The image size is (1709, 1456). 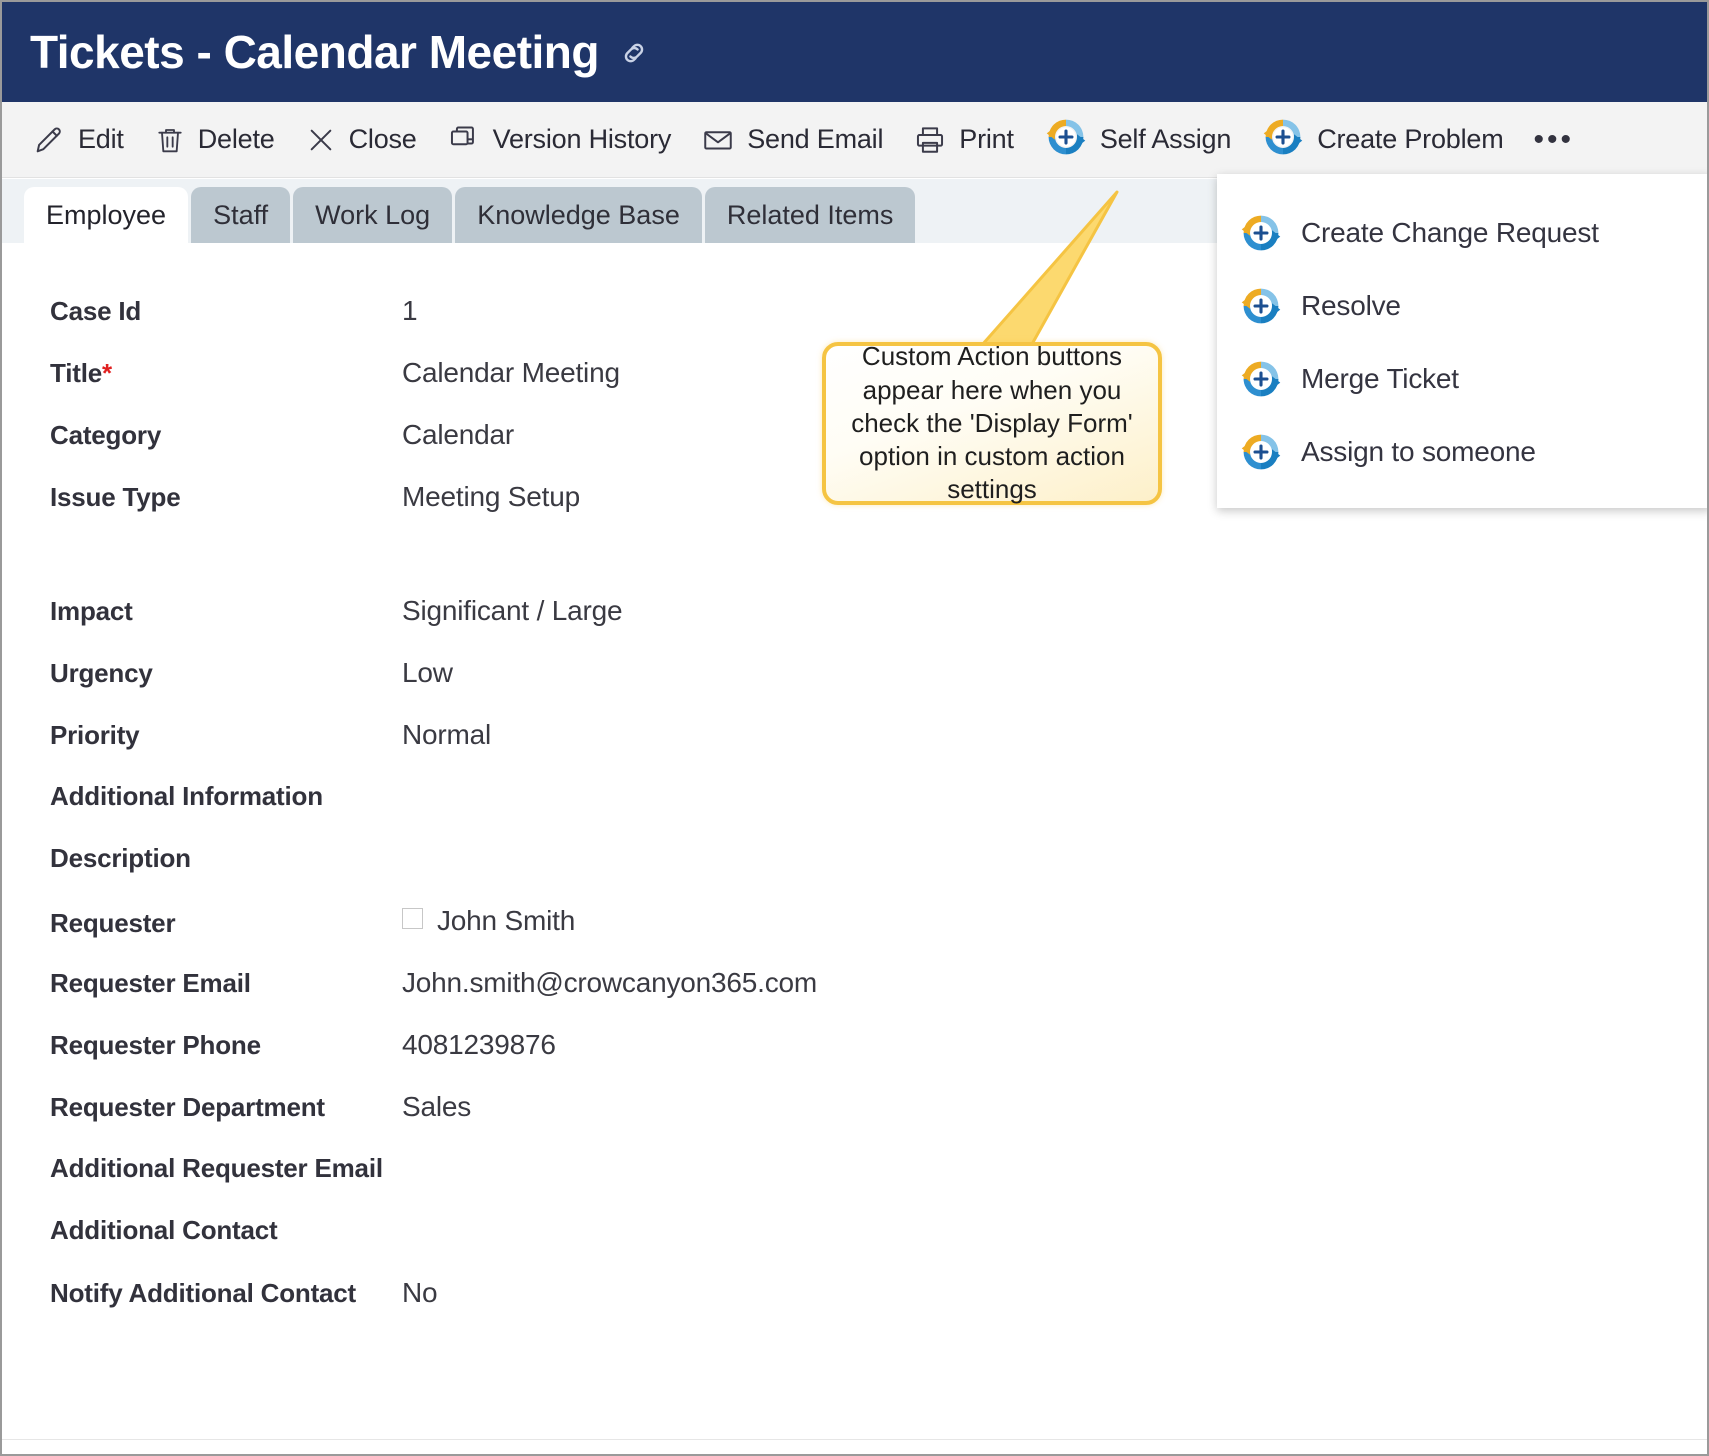 What do you see at coordinates (202, 373) in the screenshot?
I see `field-label: Title*` at bounding box center [202, 373].